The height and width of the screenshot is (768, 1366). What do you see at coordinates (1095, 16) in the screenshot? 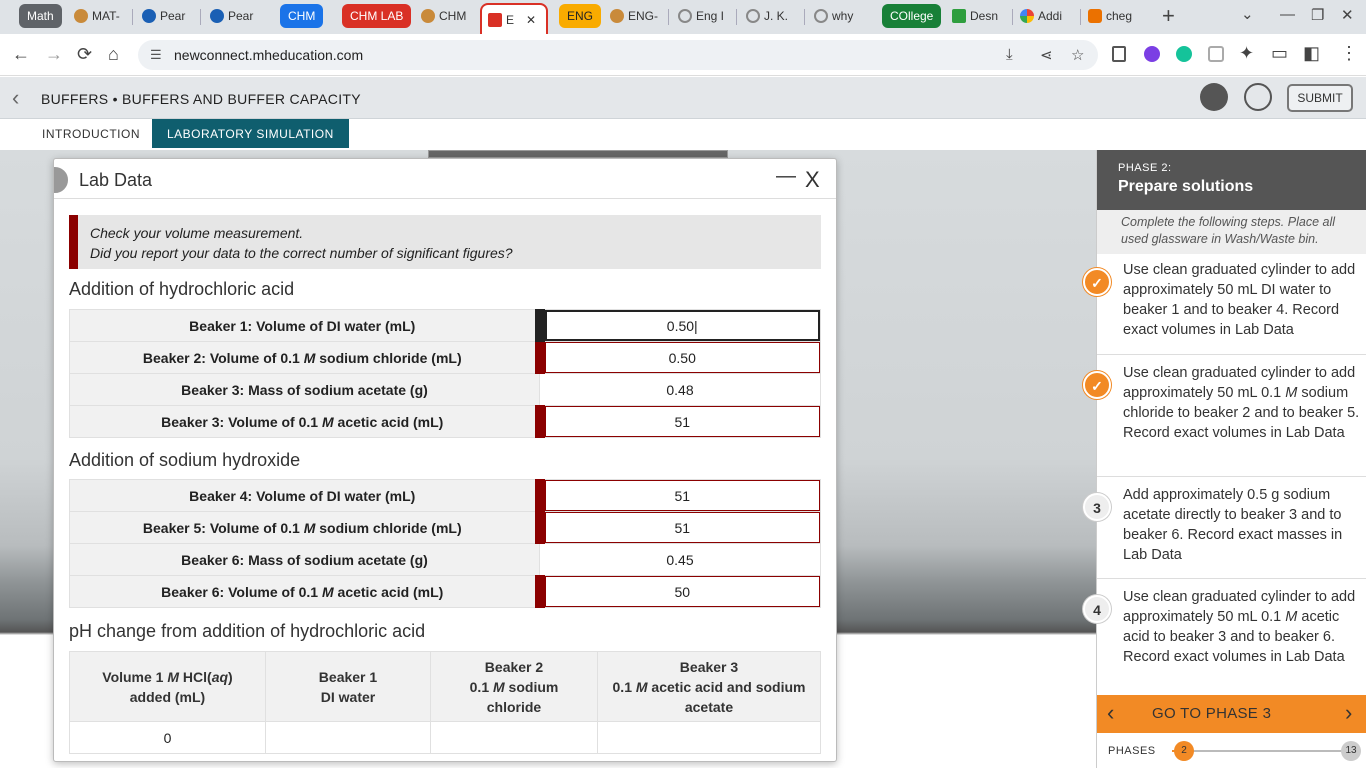
I see `chegg-icon` at bounding box center [1095, 16].